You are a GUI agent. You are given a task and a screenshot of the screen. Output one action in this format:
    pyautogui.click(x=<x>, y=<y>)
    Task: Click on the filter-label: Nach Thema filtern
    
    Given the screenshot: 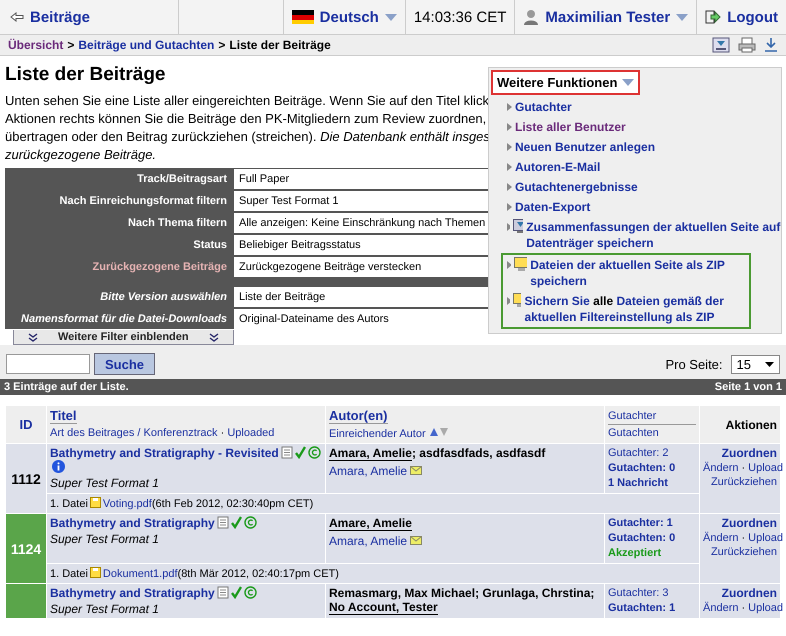 What is the action you would take?
    pyautogui.click(x=177, y=223)
    